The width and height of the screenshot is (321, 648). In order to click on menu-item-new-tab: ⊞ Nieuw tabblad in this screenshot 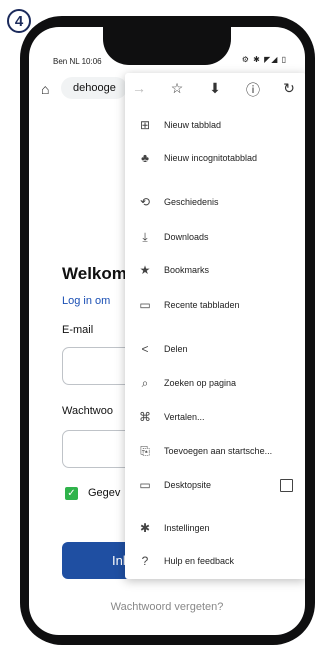, I will do `click(215, 125)`.